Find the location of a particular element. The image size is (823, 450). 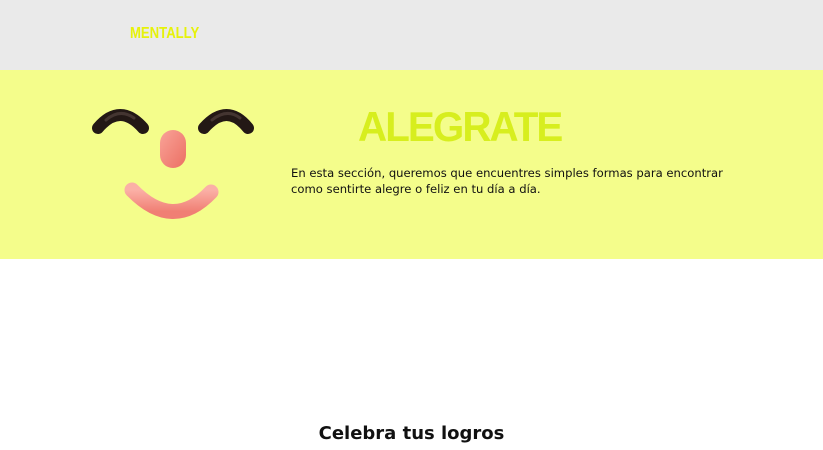

section-title-celebra: Celebra tus logros is located at coordinates (411, 433).